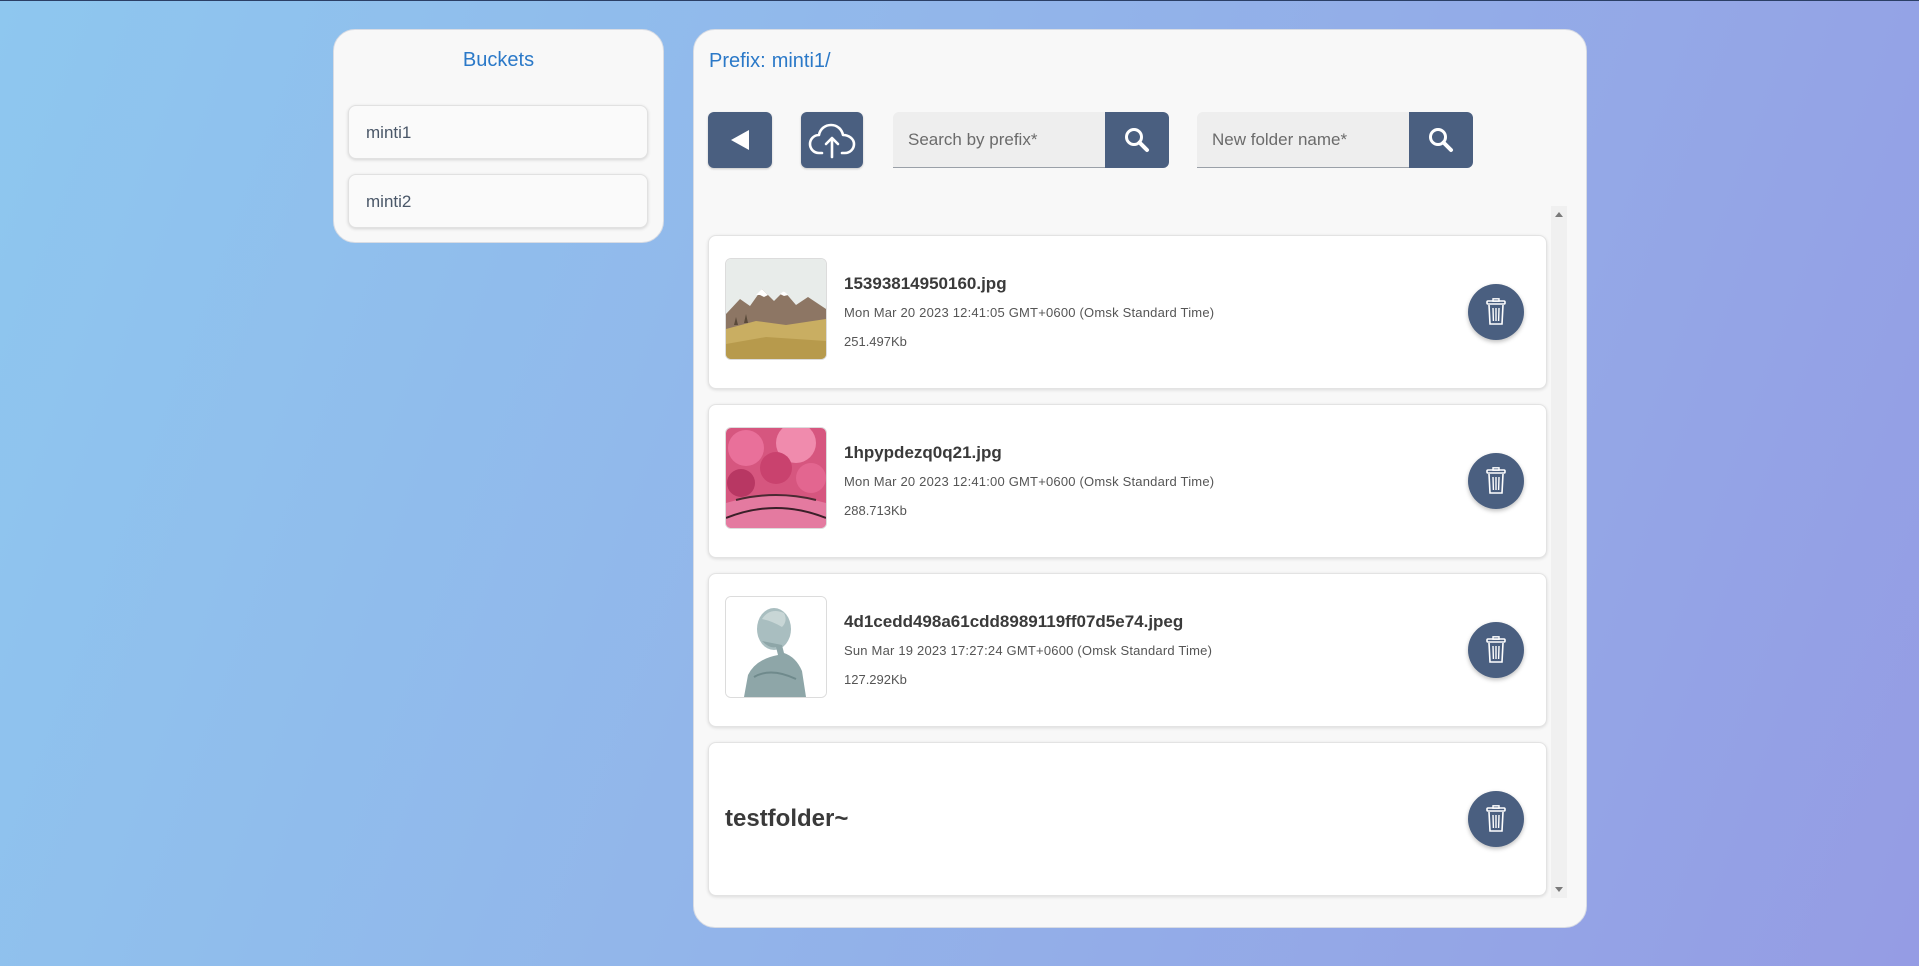 This screenshot has height=966, width=1919. Describe the element at coordinates (875, 341) in the screenshot. I see `file-size: 251.497Kb` at that location.